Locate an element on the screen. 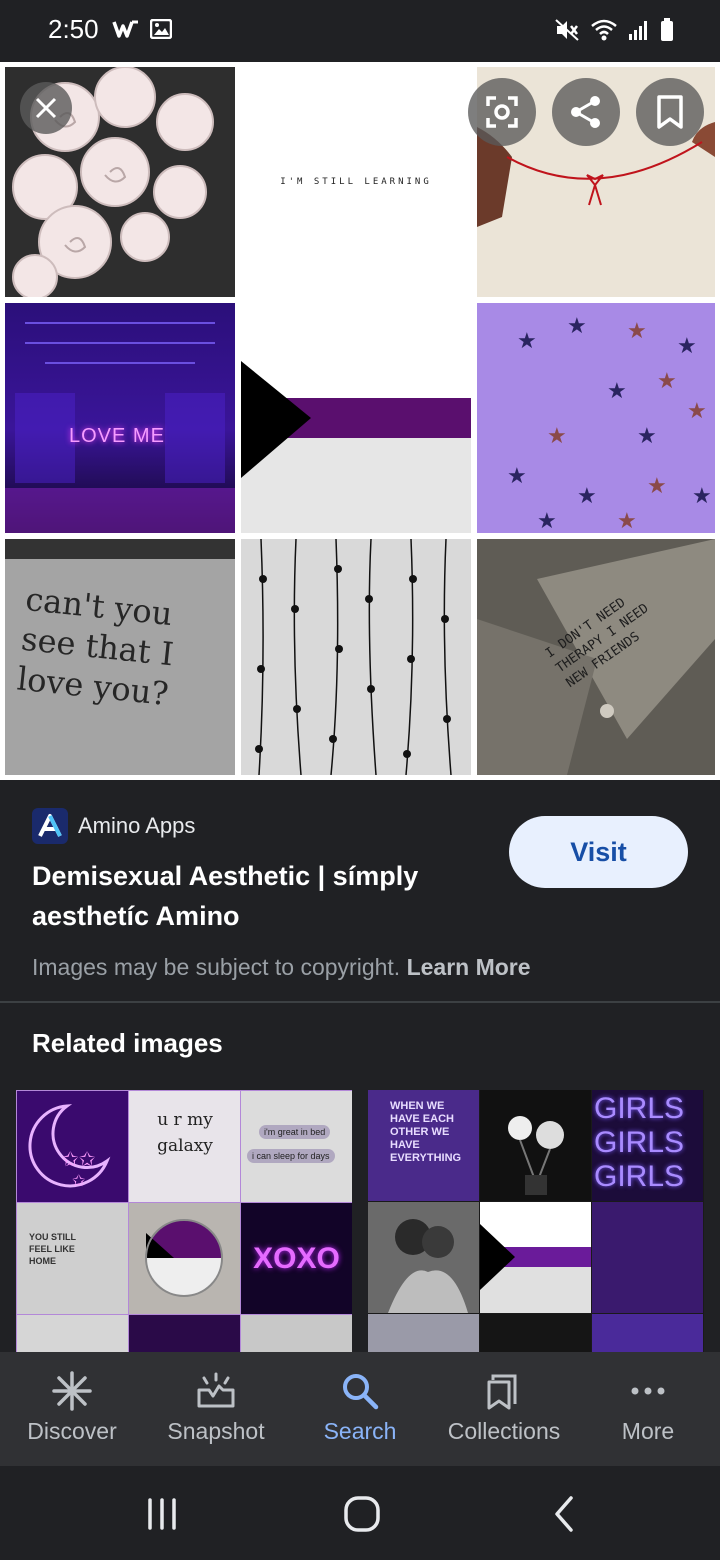  couple-photo-cell is located at coordinates (423, 1257).